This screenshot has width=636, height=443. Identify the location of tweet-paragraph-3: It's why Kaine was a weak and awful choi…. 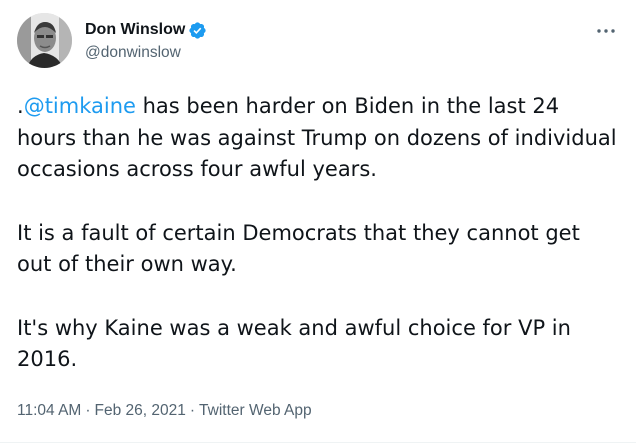
(294, 343).